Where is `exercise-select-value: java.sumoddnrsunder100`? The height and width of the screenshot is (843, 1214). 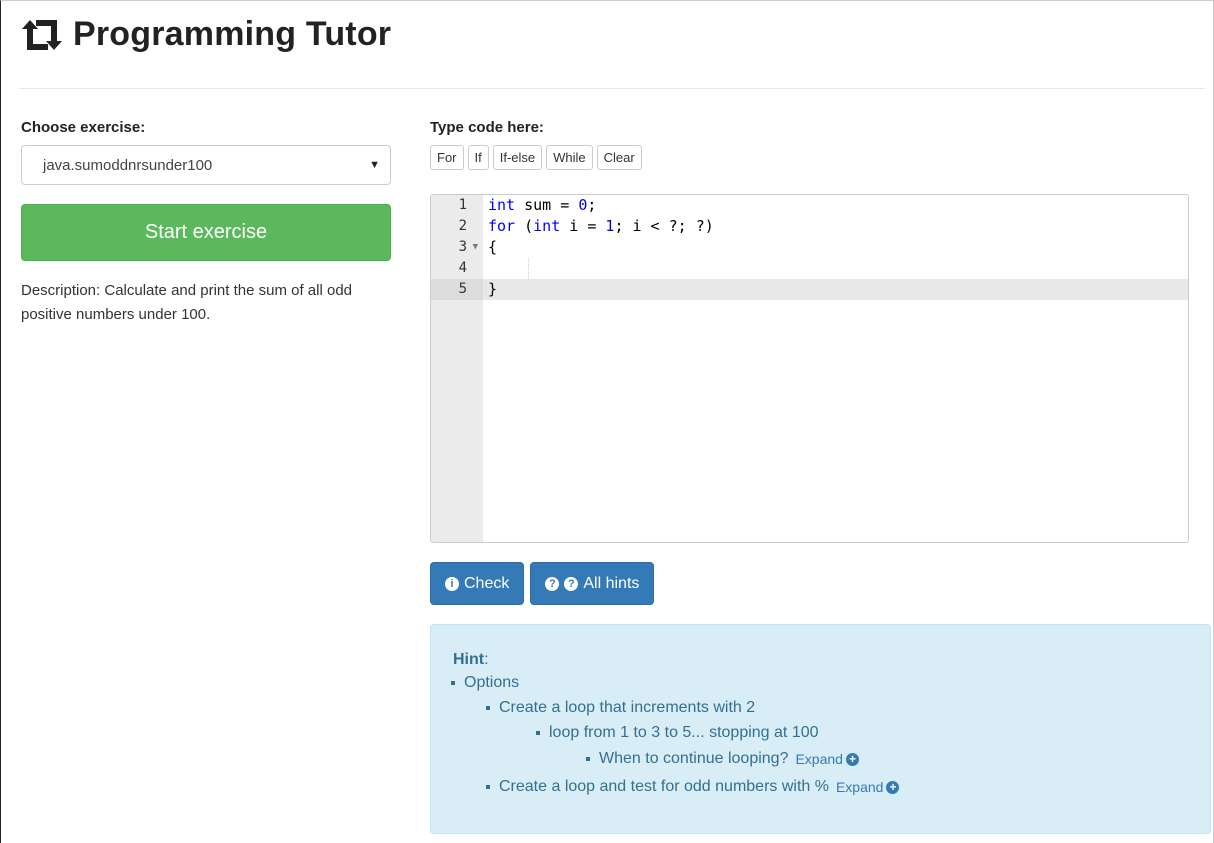
exercise-select-value: java.sumoddnrsunder100 is located at coordinates (128, 165).